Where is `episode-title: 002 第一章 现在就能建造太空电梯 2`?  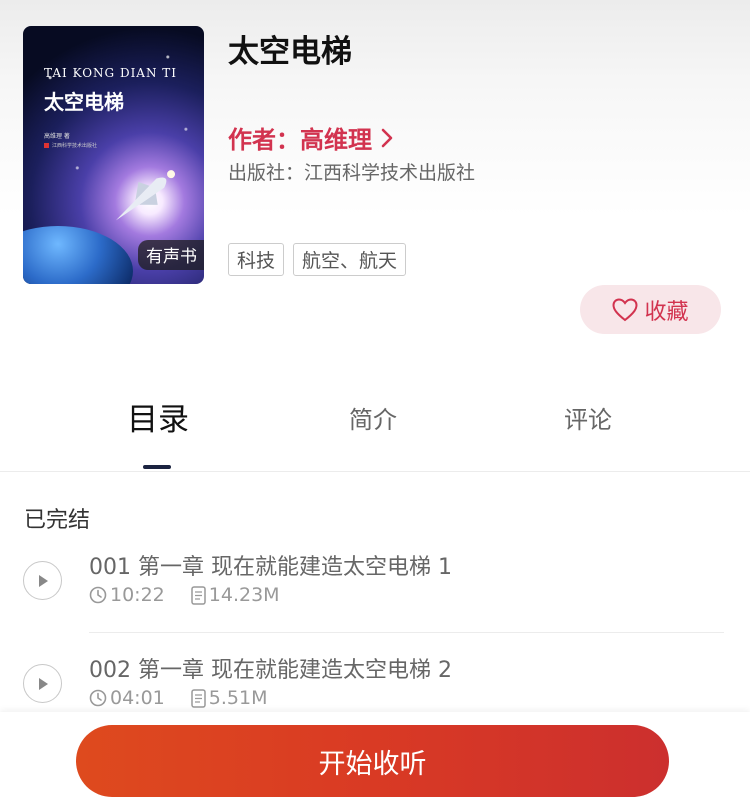 episode-title: 002 第一章 现在就能建造太空电梯 2 is located at coordinates (270, 670).